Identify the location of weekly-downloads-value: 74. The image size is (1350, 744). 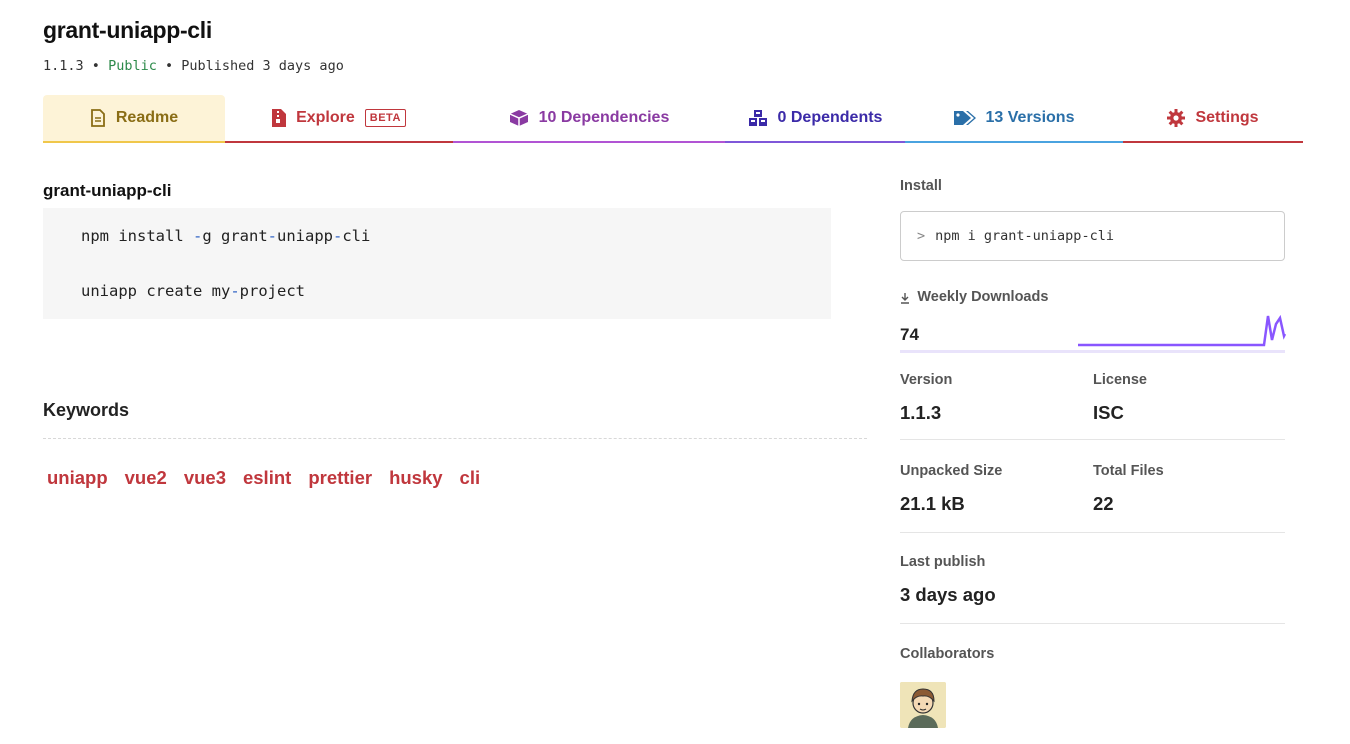
(909, 334).